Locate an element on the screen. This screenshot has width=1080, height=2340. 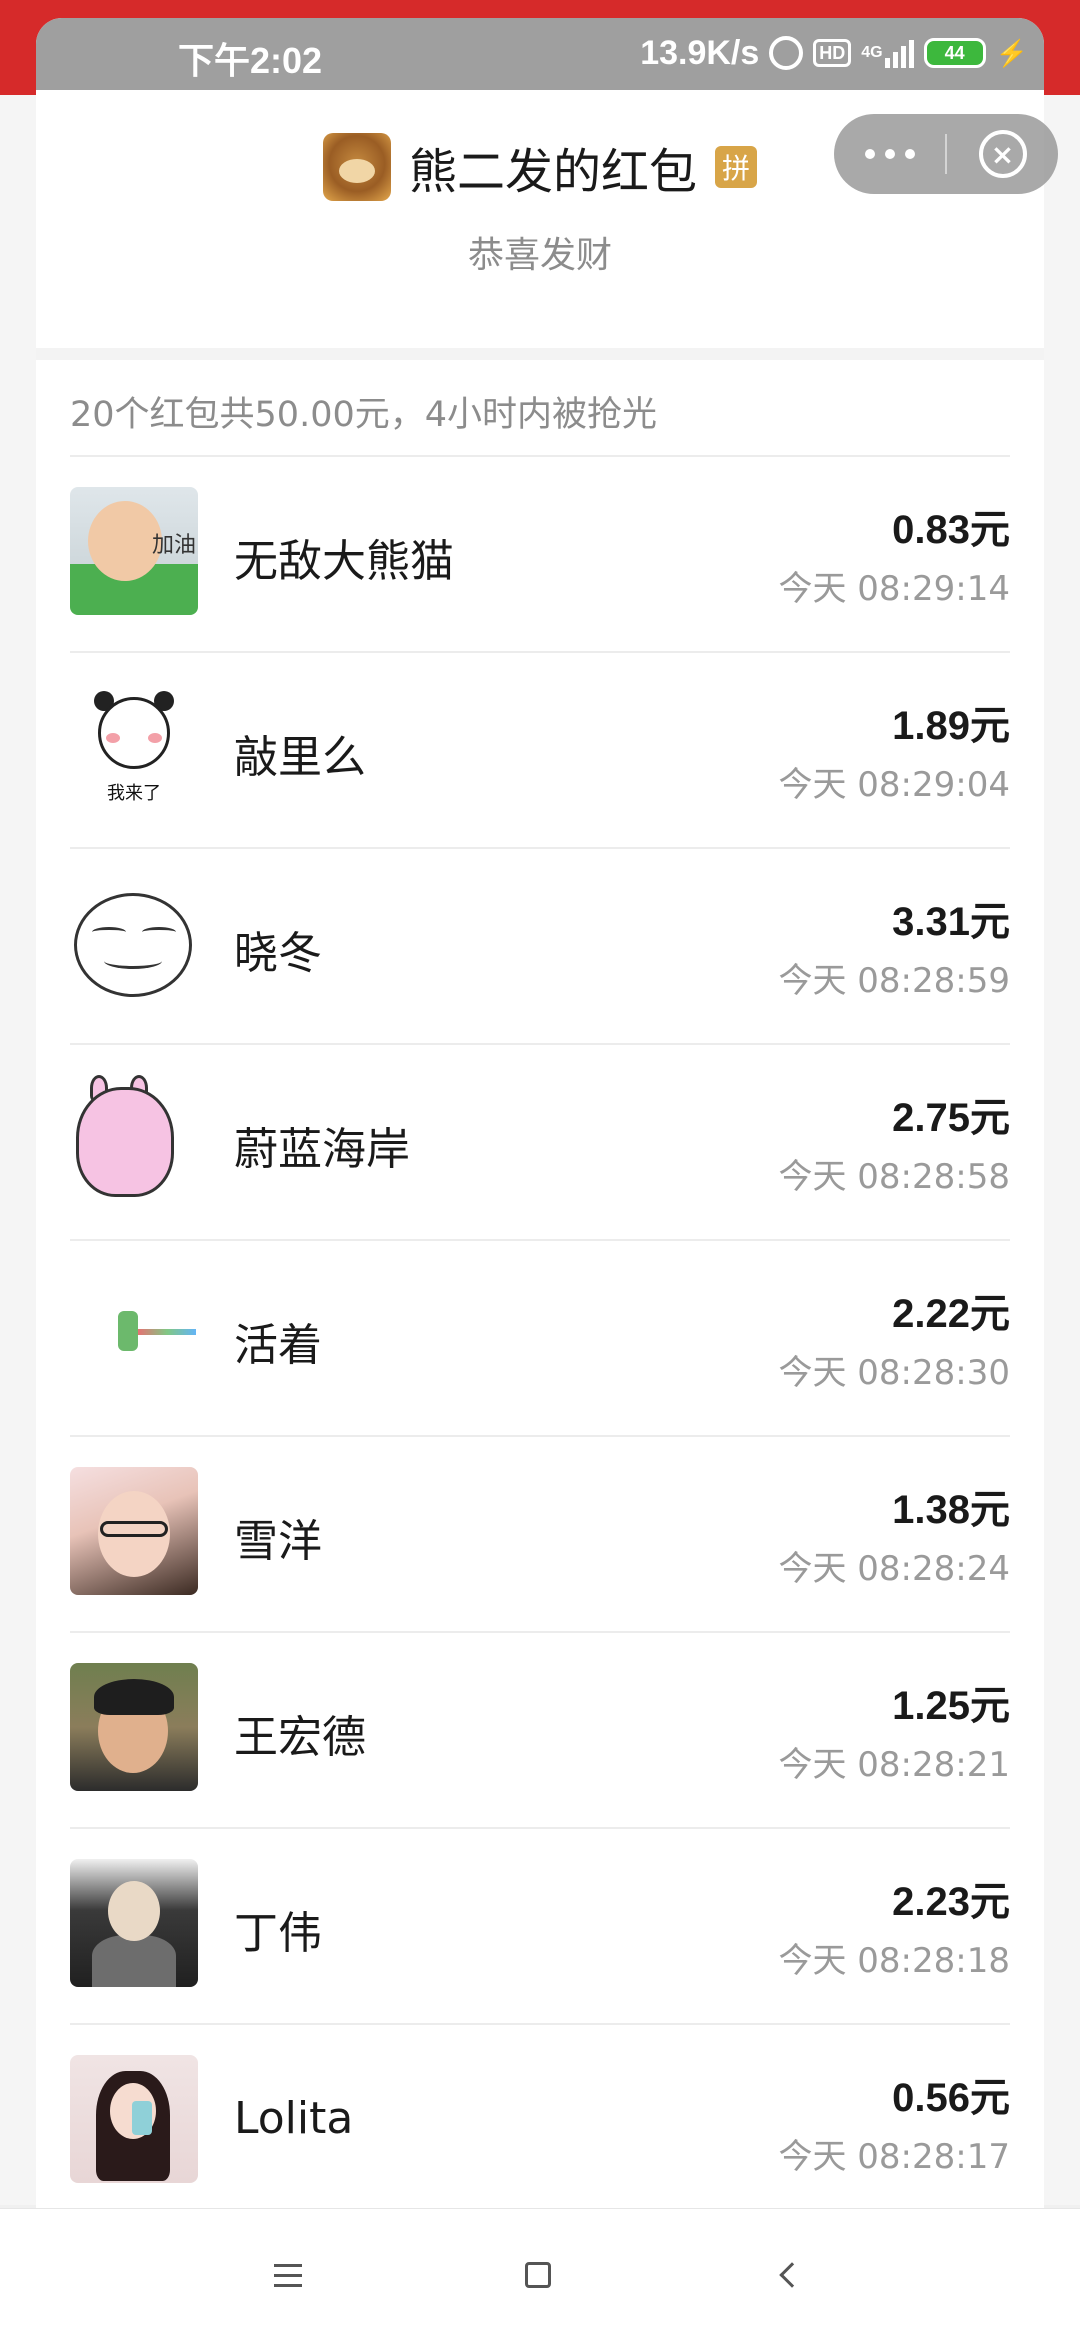
hd-icon: HD is located at coordinates (832, 53).